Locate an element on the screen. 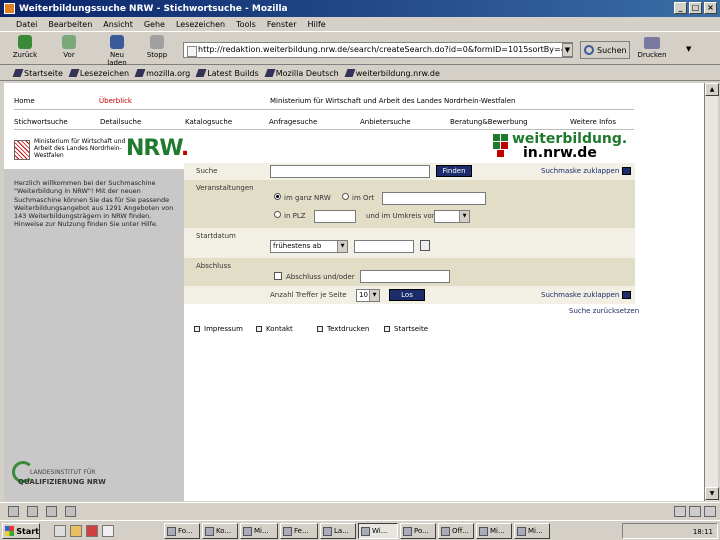  bookmark-weiterbildung: weiterbildung.nrw.de is located at coordinates (392, 73).